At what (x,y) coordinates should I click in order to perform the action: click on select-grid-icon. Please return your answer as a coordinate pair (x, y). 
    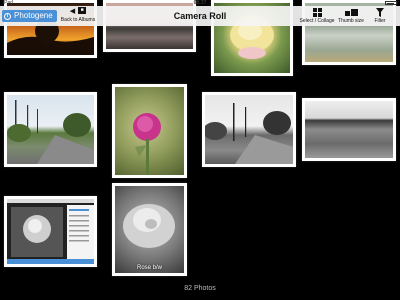
    Looking at the image, I should click on (317, 12).